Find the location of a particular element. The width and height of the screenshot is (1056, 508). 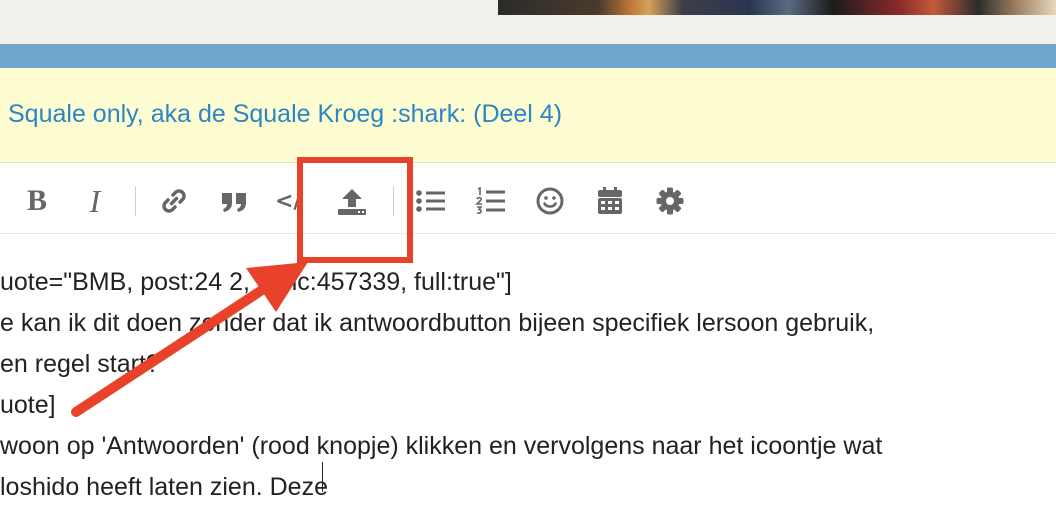

annotation-arrow is located at coordinates (189, 339).